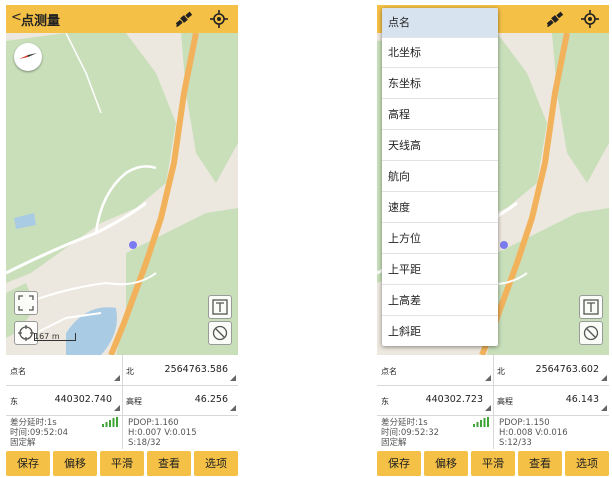 Image resolution: width=612 pixels, height=477 pixels. What do you see at coordinates (567, 369) in the screenshot?
I see `north-value: 2564763.602` at bounding box center [567, 369].